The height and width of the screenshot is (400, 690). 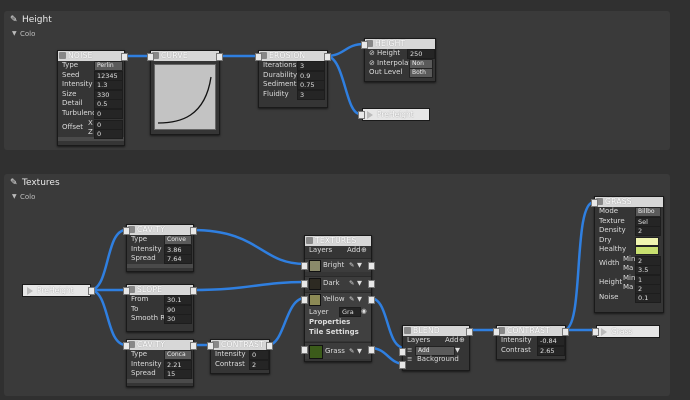 I want to click on grass-output-node: Grass, so click(x=626, y=331).